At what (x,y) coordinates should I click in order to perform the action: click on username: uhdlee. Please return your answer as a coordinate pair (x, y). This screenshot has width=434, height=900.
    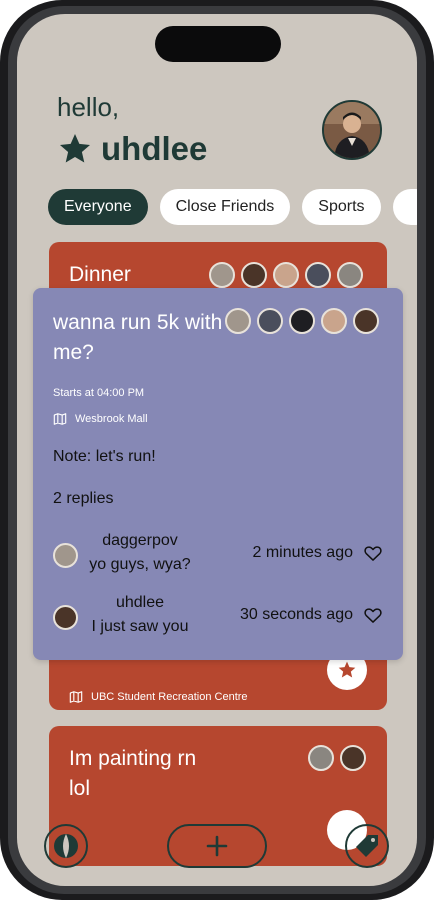
    Looking at the image, I should click on (154, 148).